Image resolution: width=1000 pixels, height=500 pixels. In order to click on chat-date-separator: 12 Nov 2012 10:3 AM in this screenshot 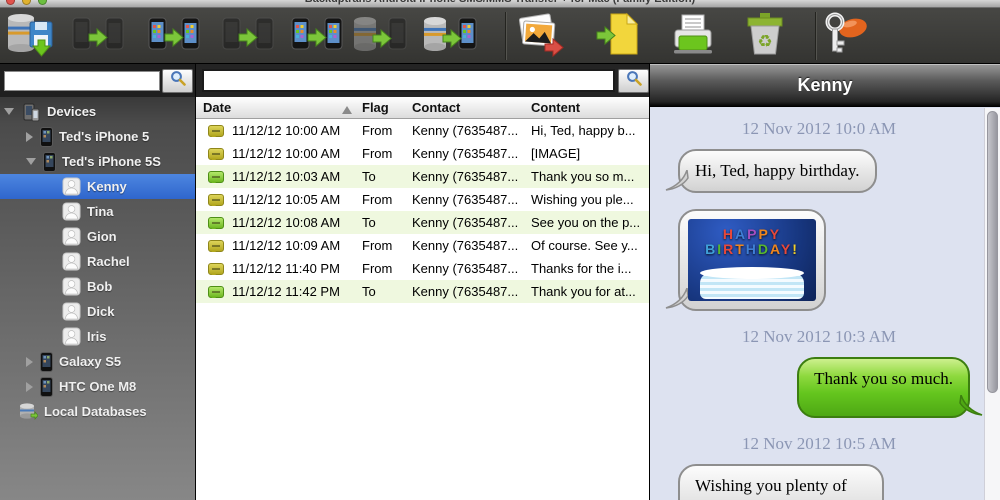, I will do `click(819, 337)`.